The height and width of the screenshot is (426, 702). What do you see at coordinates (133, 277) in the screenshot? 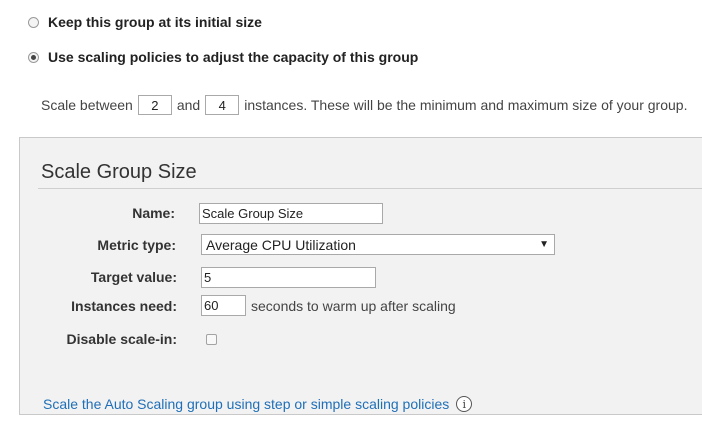
I see `target-value-label: Target value:` at bounding box center [133, 277].